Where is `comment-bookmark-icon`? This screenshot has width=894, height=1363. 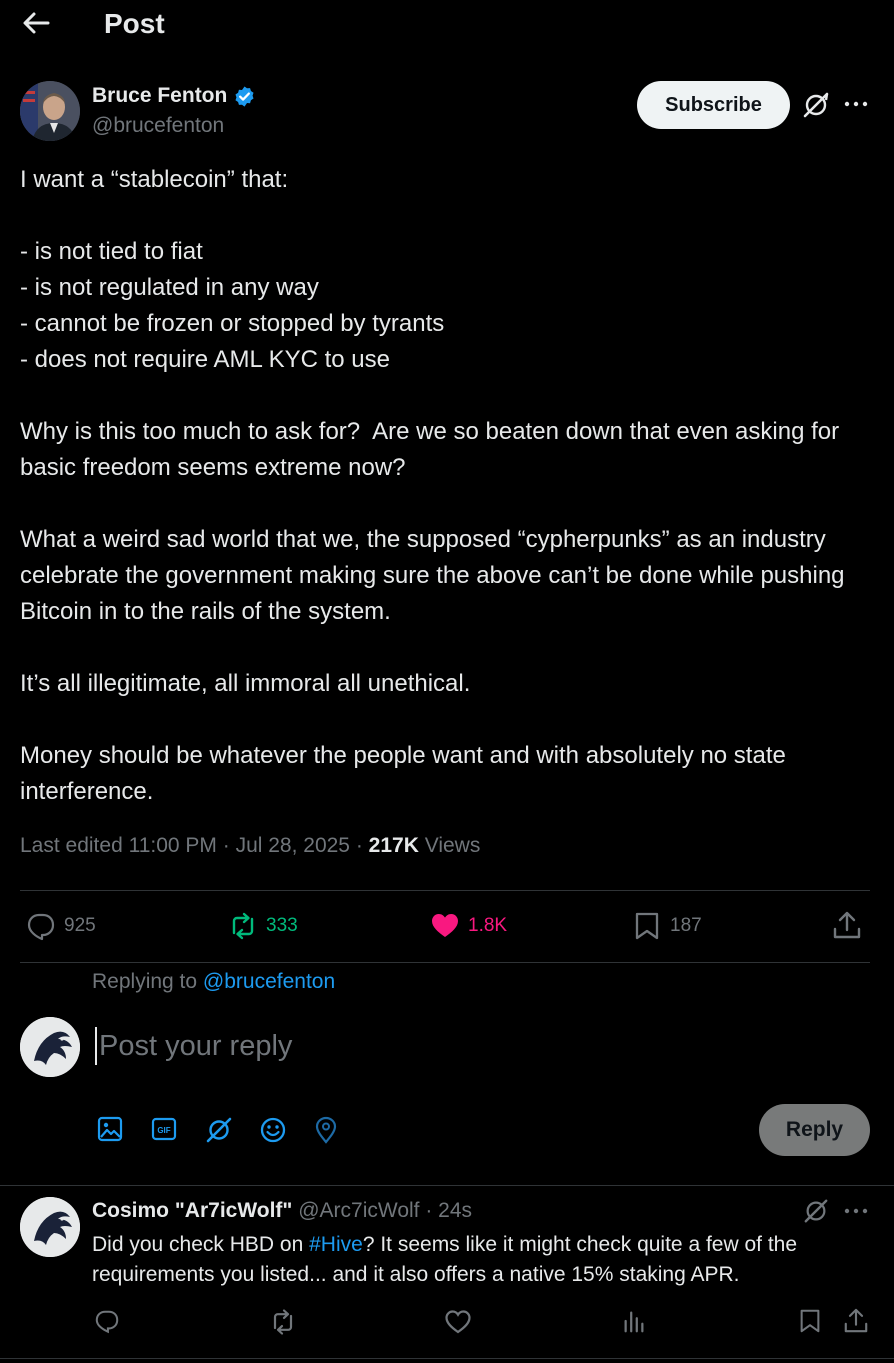
comment-bookmark-icon is located at coordinates (811, 1322).